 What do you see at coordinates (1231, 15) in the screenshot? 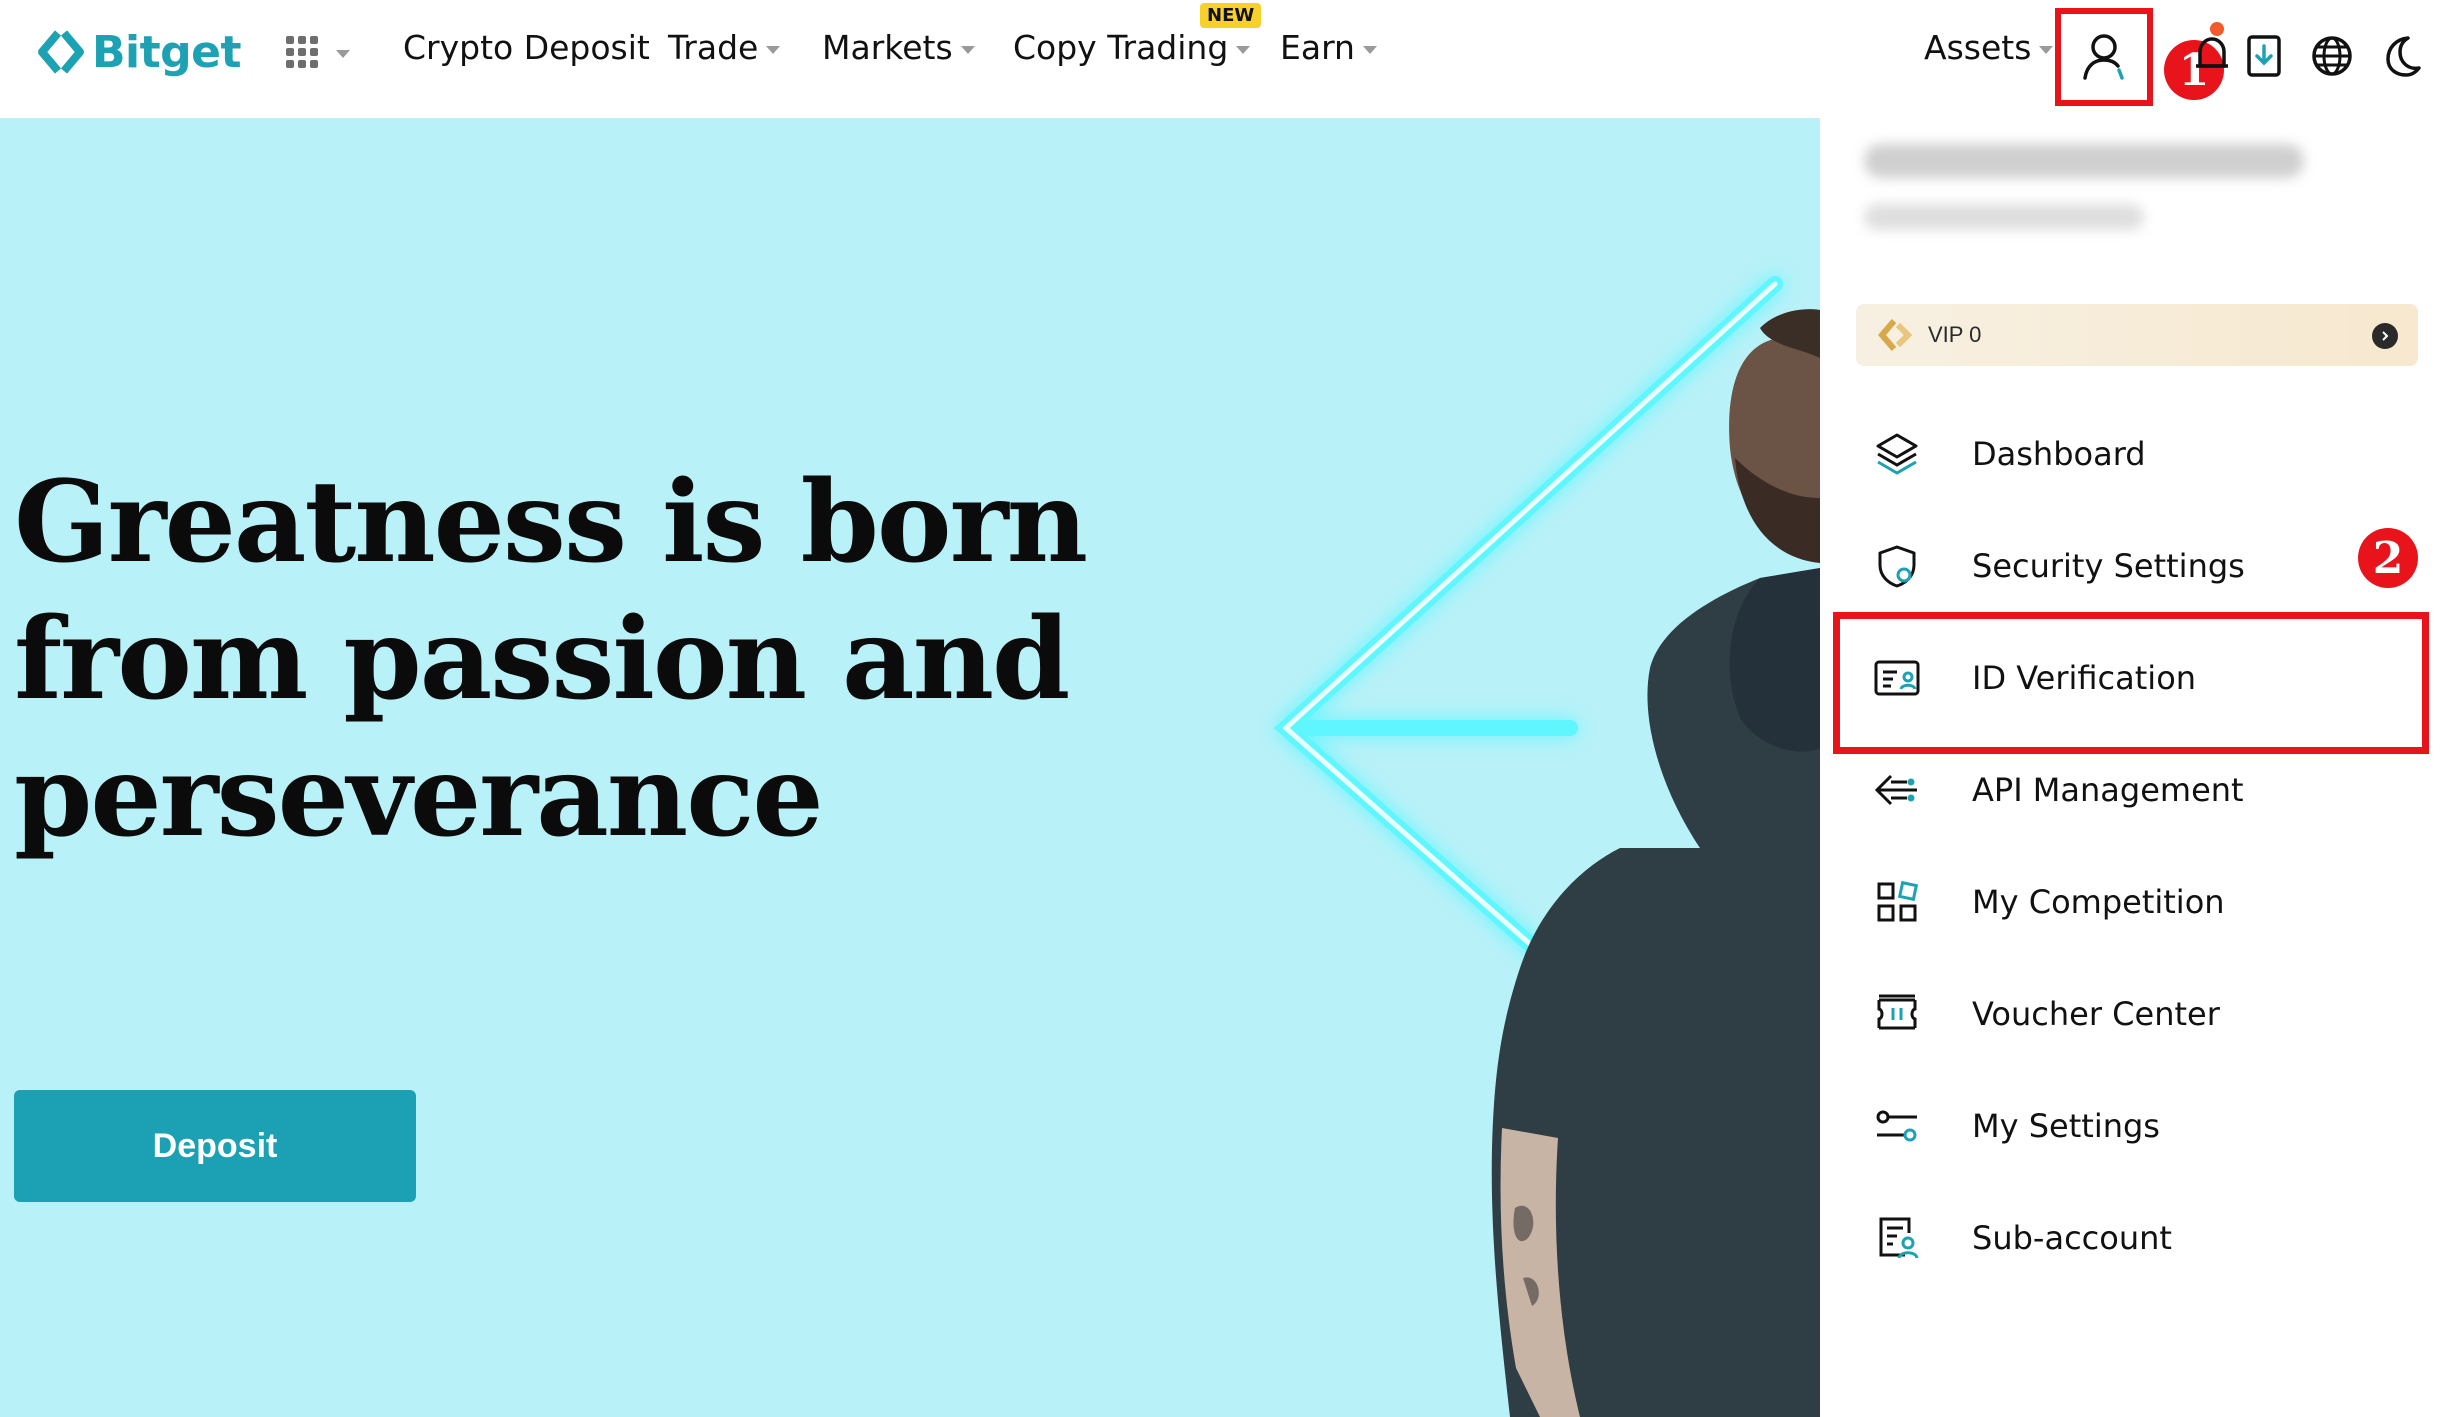
I see `new-badge: NEW` at bounding box center [1231, 15].